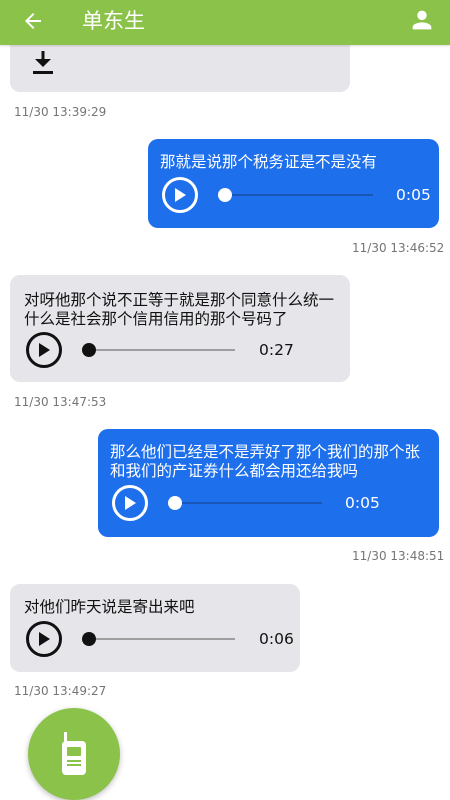 The height and width of the screenshot is (800, 450). Describe the element at coordinates (276, 350) in the screenshot. I see `audio-duration: 0:27` at that location.